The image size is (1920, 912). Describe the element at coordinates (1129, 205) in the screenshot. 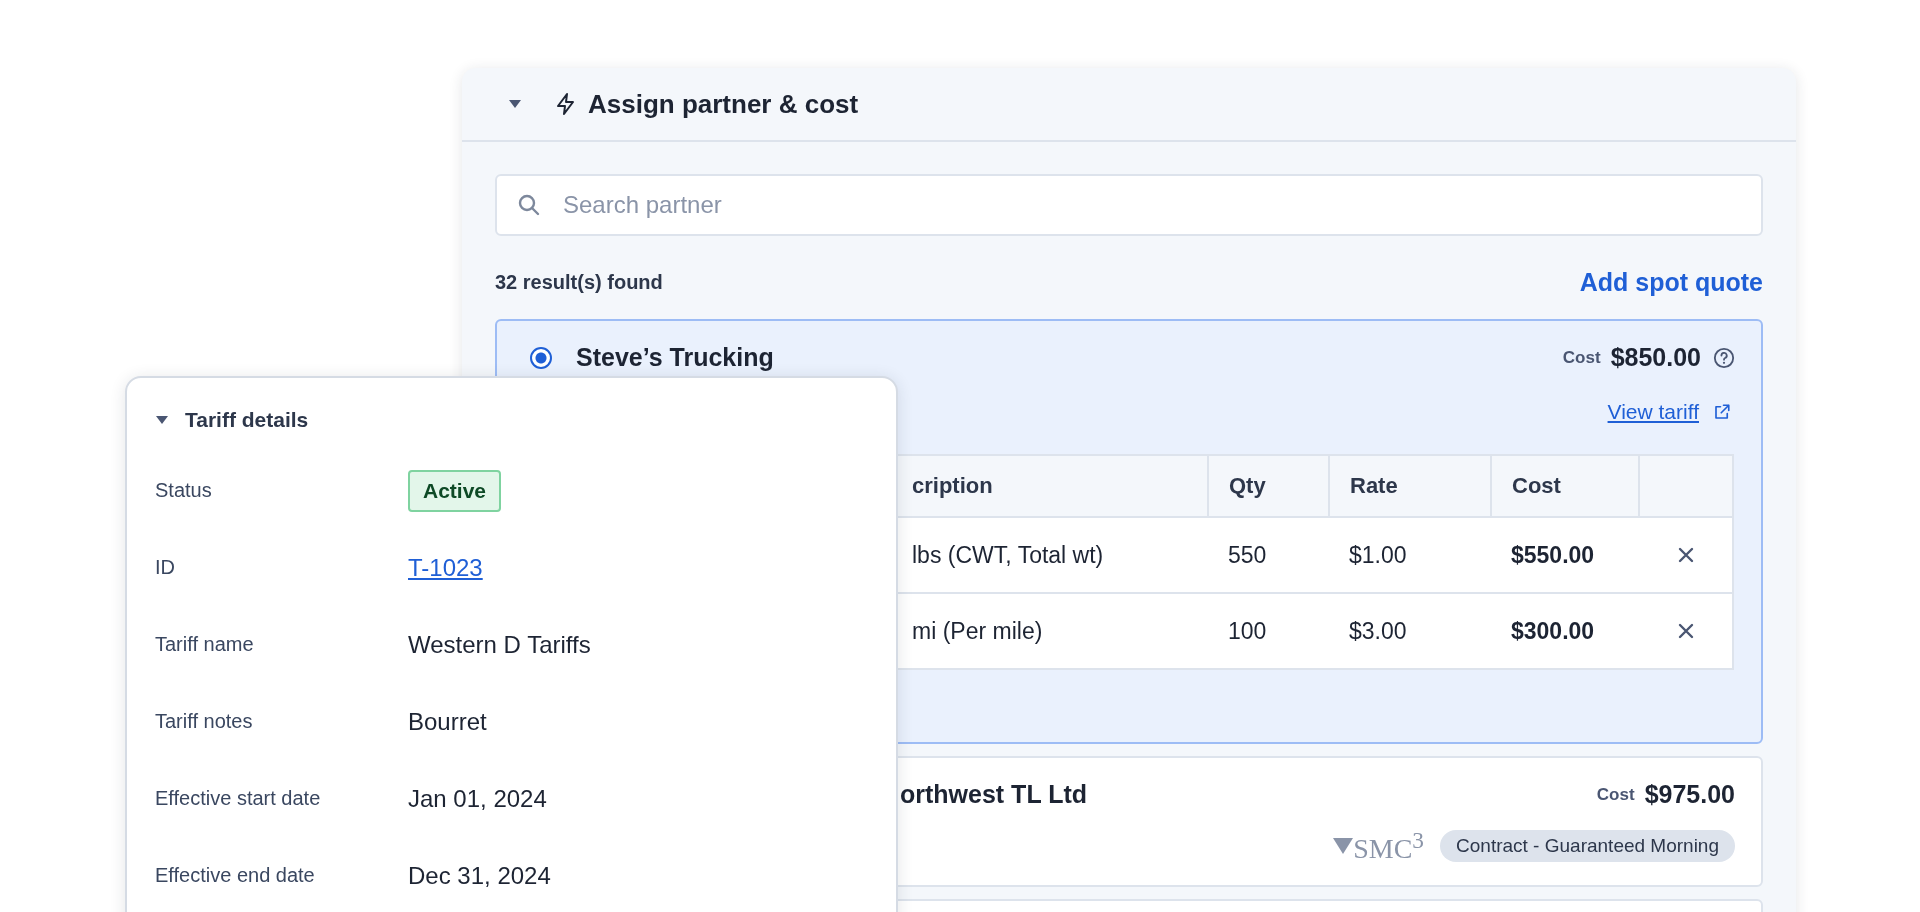

I see `search-field: Search partner` at that location.